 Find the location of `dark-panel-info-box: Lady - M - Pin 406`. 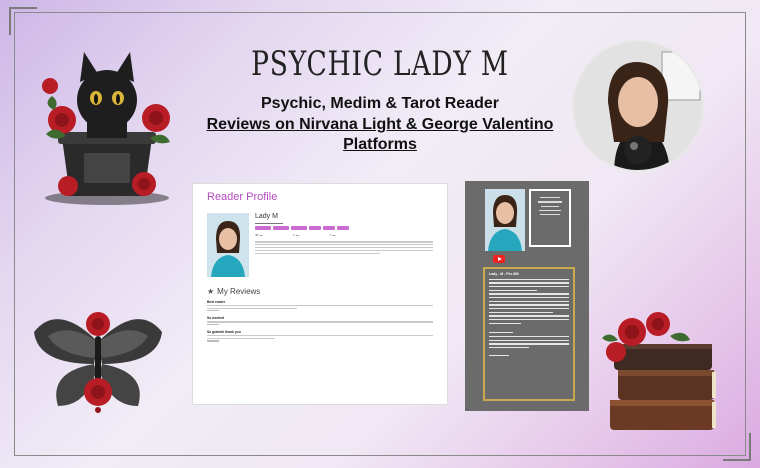

dark-panel-info-box: Lady - M - Pin 406 is located at coordinates (529, 334).